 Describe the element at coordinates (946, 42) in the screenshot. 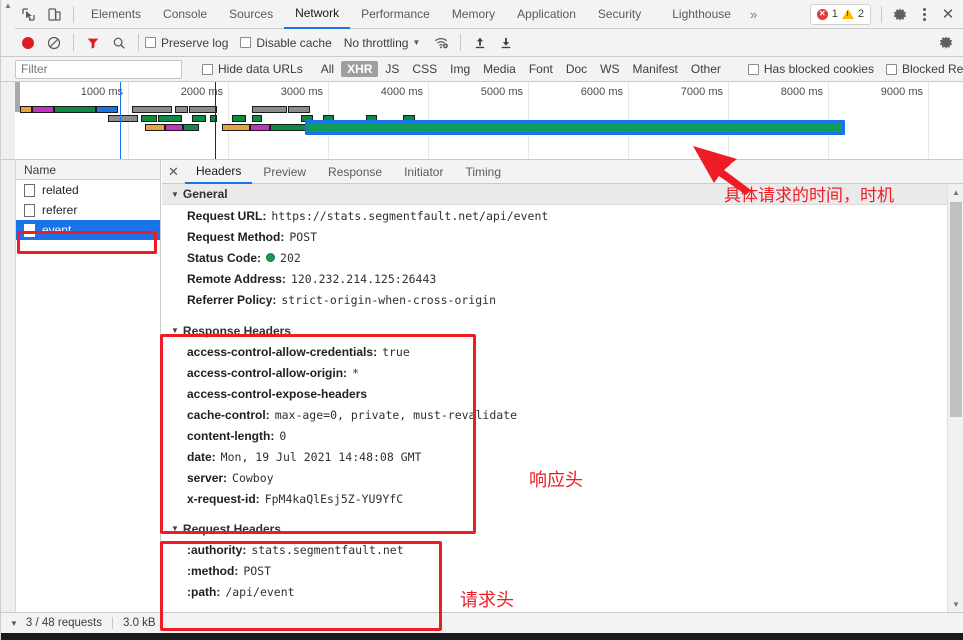

I see `network-settings-gear-icon` at that location.